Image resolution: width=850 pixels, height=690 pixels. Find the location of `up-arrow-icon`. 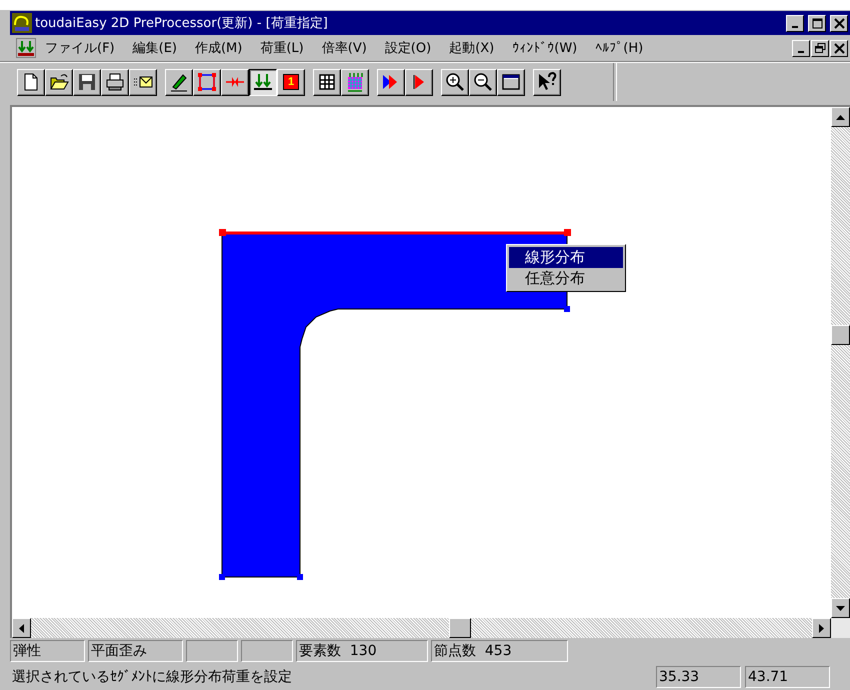

up-arrow-icon is located at coordinates (840, 117).